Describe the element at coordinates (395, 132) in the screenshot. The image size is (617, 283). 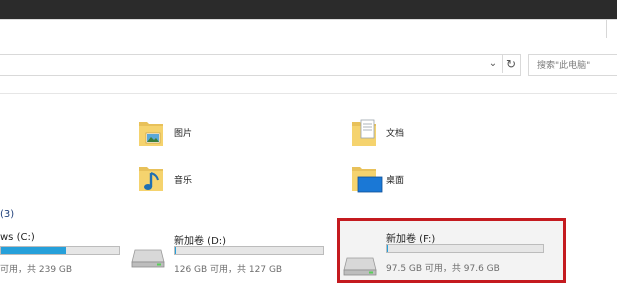
I see `folder-label-documents: 文档` at that location.